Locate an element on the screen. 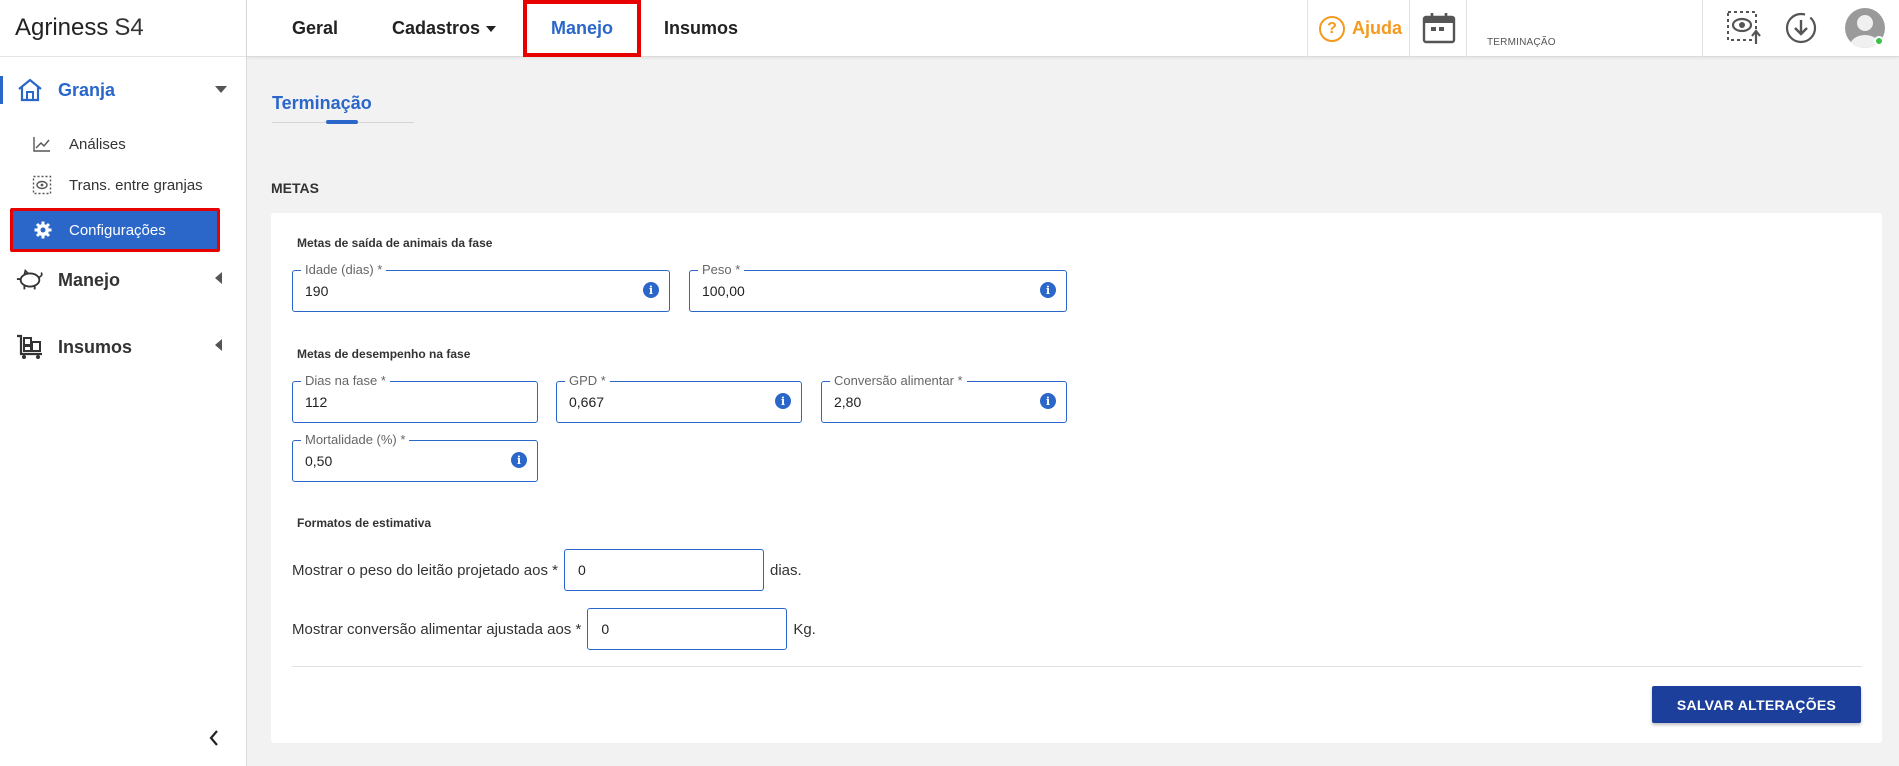 The image size is (1899, 766). conversao-ajustada-input: 0 is located at coordinates (687, 629).